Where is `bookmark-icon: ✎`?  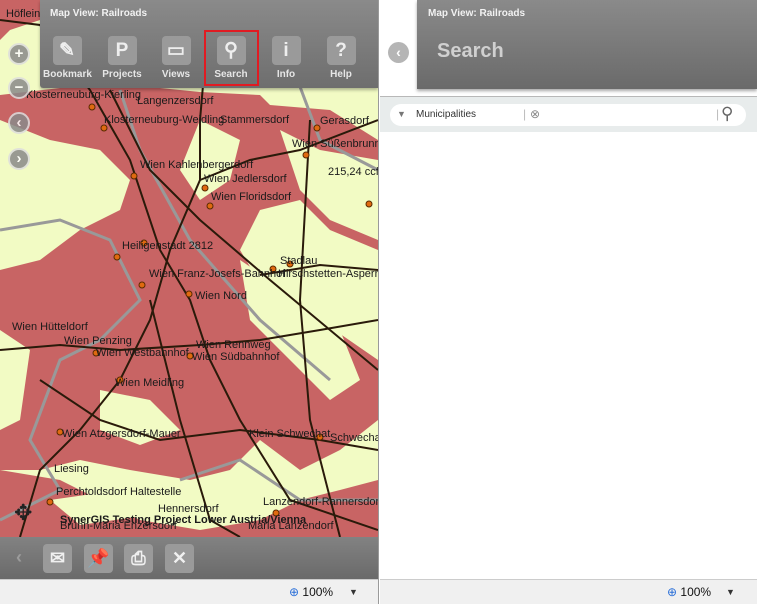
bookmark-icon: ✎ is located at coordinates (67, 50).